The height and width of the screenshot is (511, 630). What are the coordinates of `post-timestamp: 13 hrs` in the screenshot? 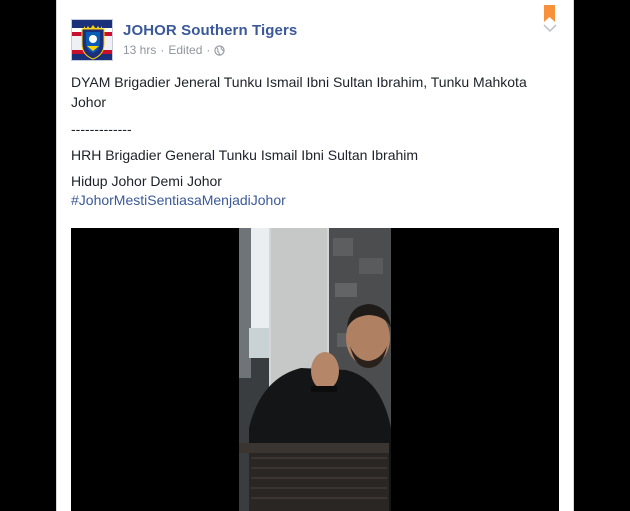 It's located at (139, 50).